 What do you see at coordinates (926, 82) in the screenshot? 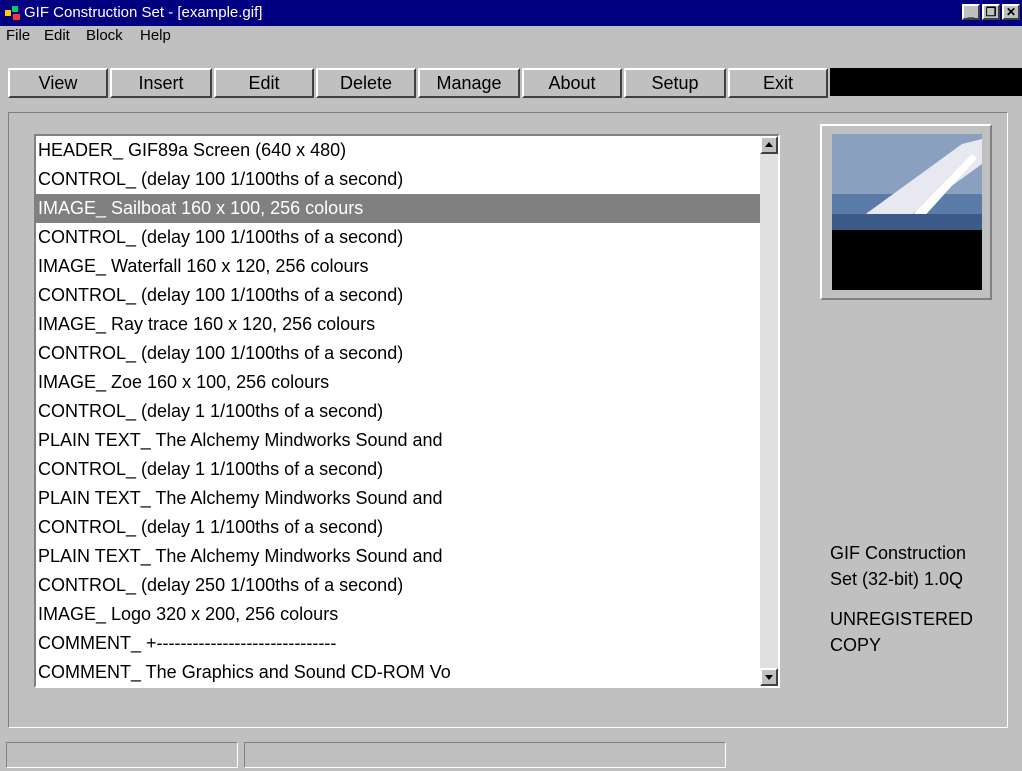
I see `toolbar-spacer` at bounding box center [926, 82].